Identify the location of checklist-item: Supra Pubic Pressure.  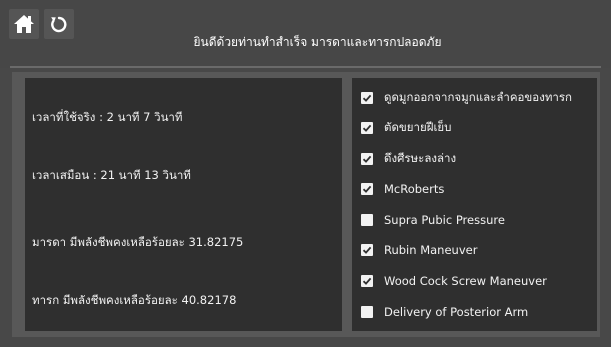
(433, 220).